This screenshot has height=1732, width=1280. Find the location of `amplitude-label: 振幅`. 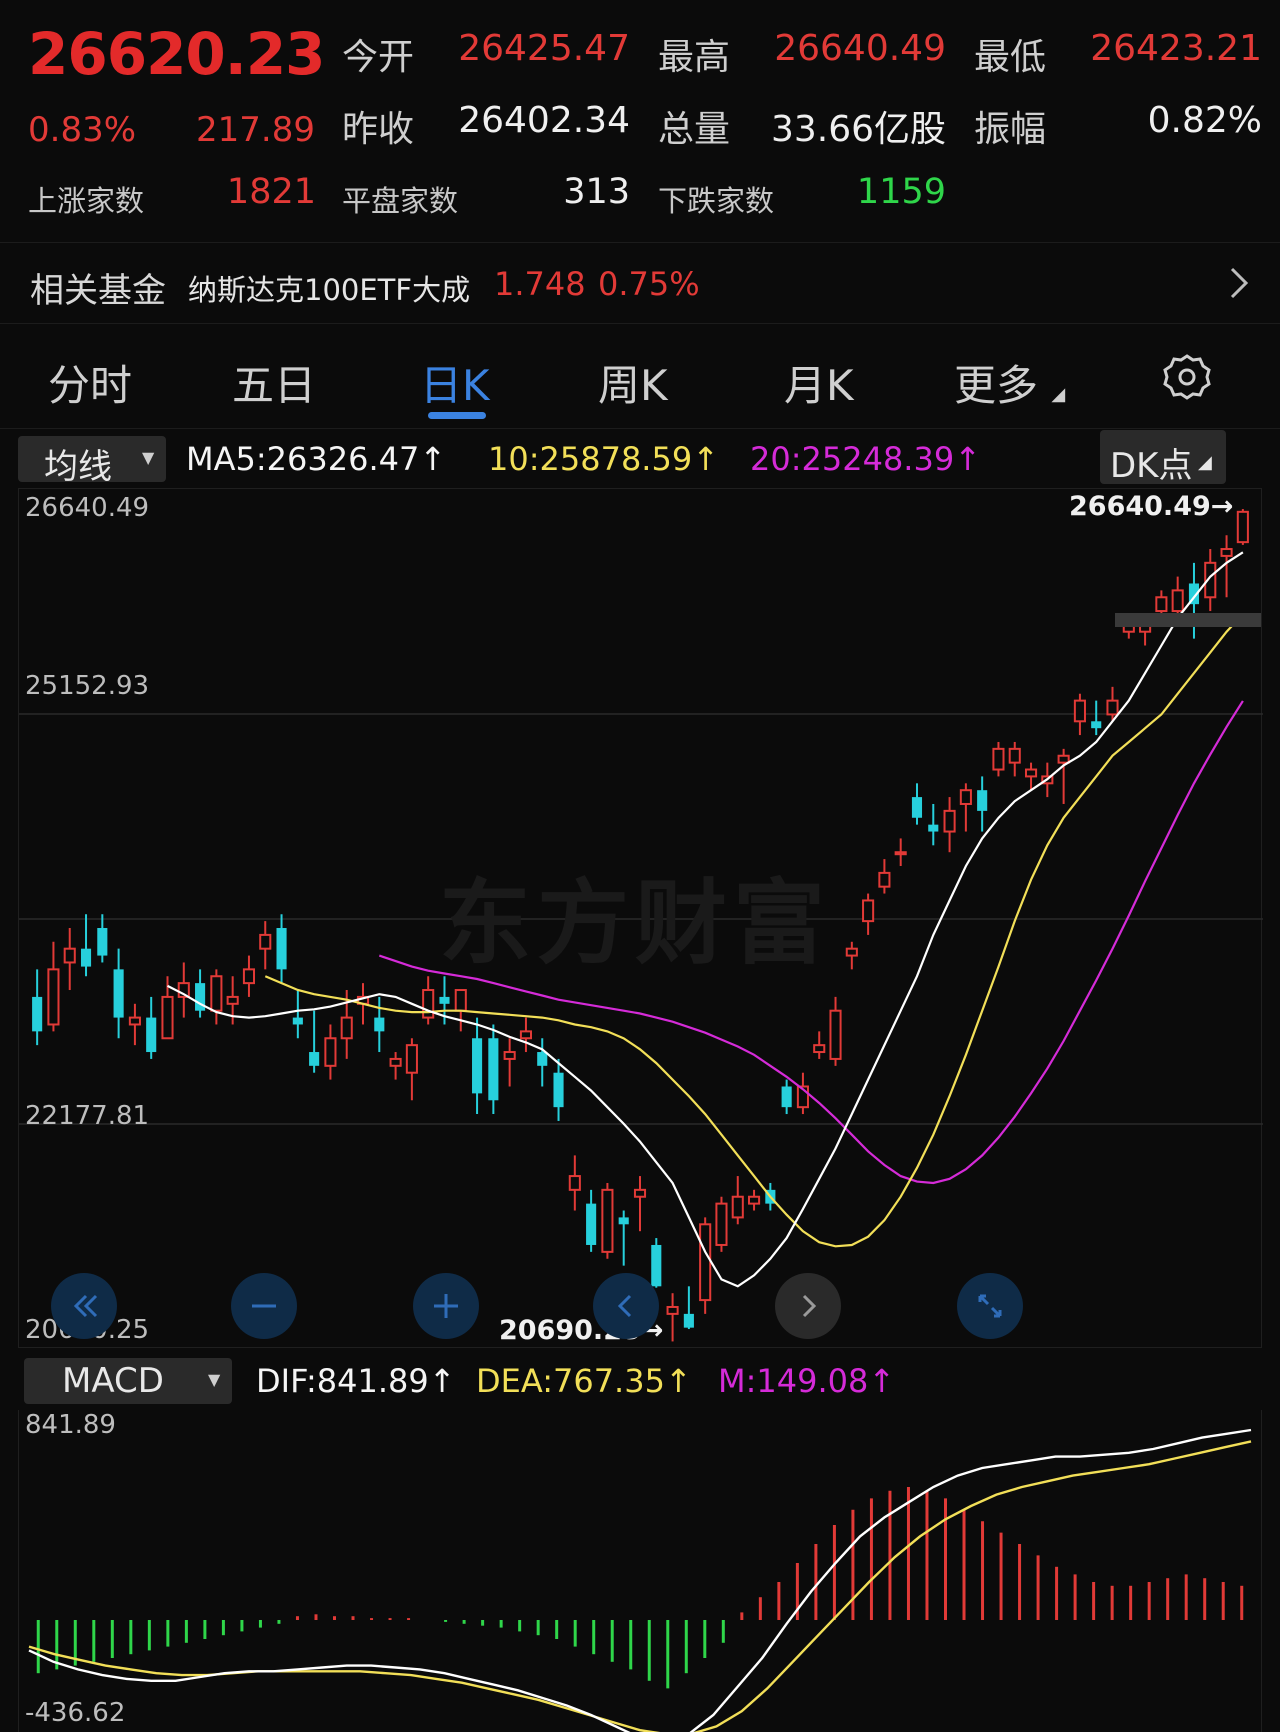

amplitude-label: 振幅 is located at coordinates (1010, 129).